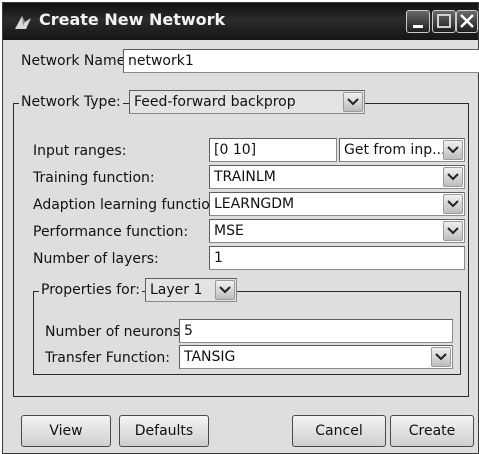  Describe the element at coordinates (432, 431) in the screenshot. I see `create-button: Create` at that location.